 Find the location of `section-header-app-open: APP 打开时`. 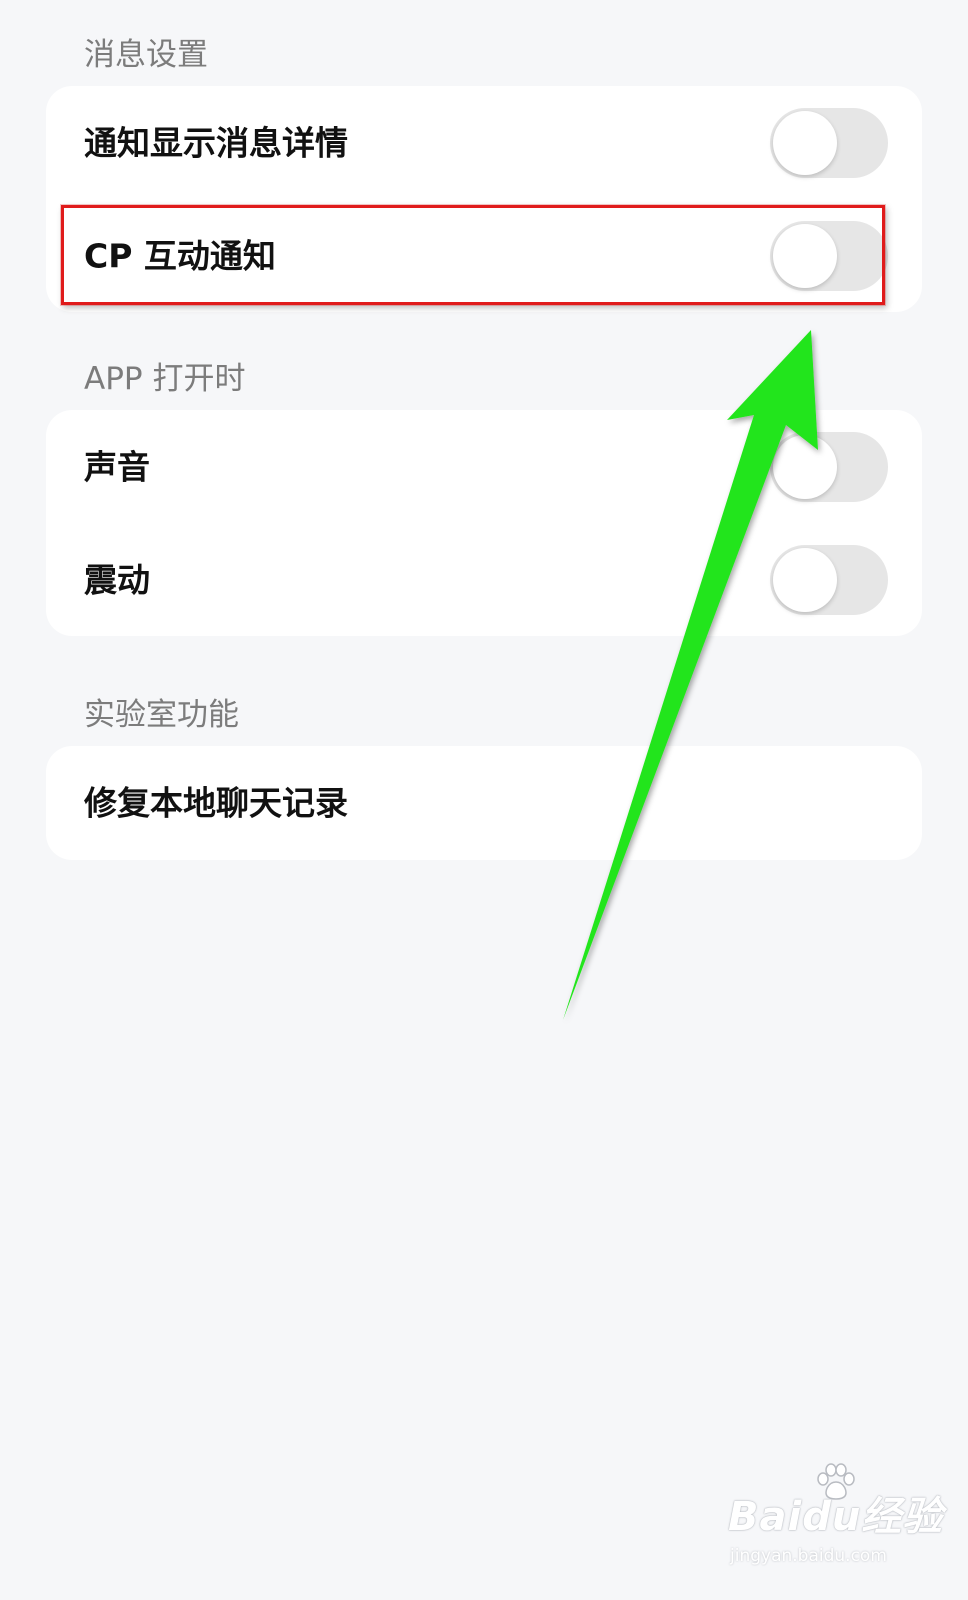

section-header-app-open: APP 打开时 is located at coordinates (165, 379).